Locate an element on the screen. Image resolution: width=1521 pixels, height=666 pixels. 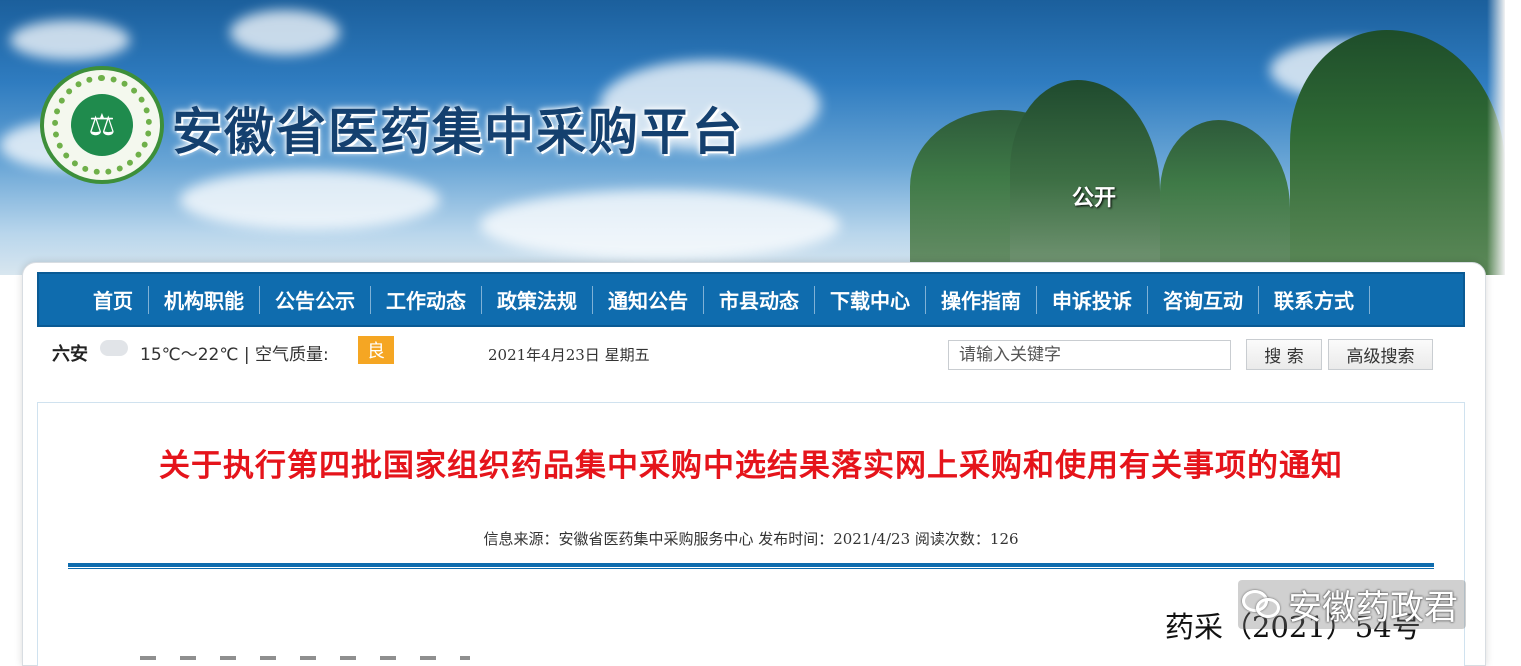
nav-item-work-news: 工作动态 is located at coordinates (426, 299).